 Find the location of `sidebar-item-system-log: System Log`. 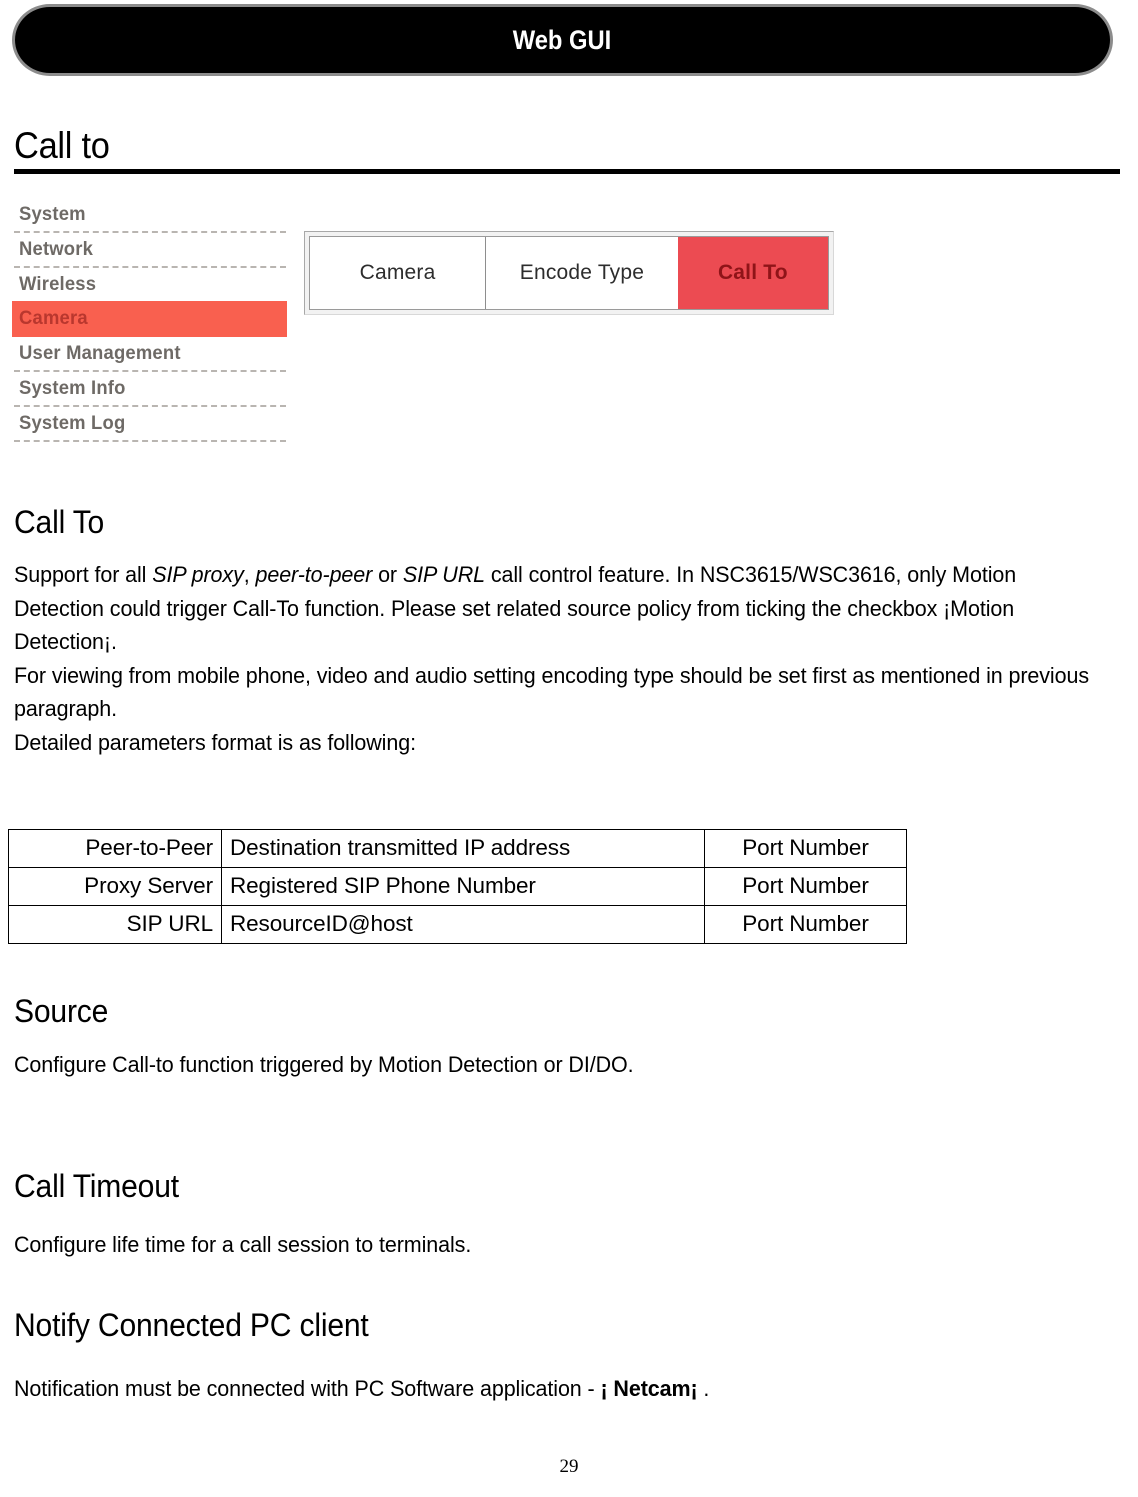

sidebar-item-system-log: System Log is located at coordinates (149, 423).